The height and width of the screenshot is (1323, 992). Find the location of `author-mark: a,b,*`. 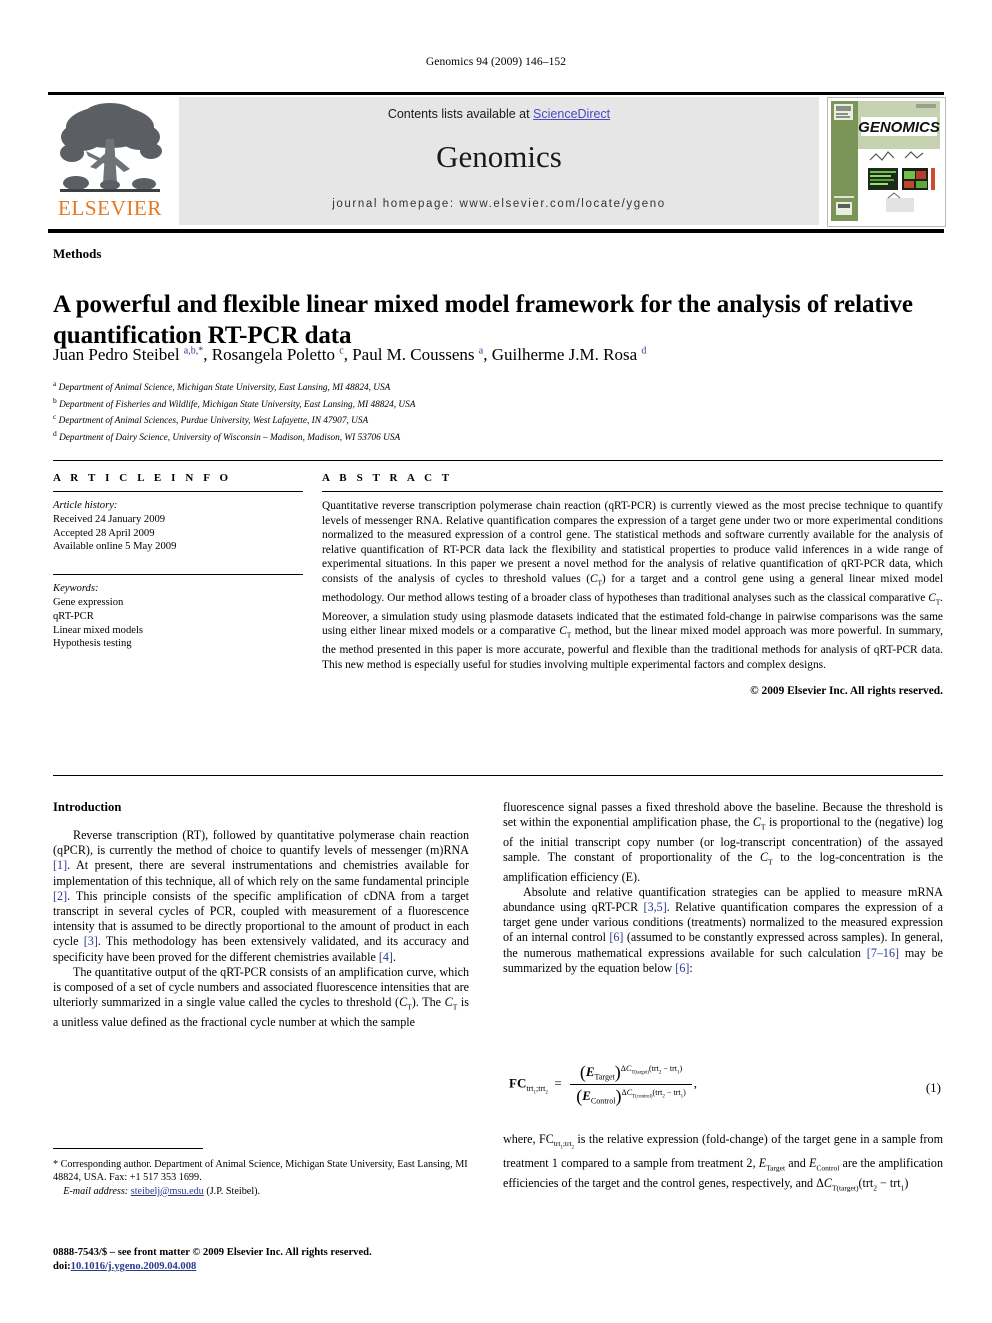

author-mark: a,b,* is located at coordinates (193, 350).